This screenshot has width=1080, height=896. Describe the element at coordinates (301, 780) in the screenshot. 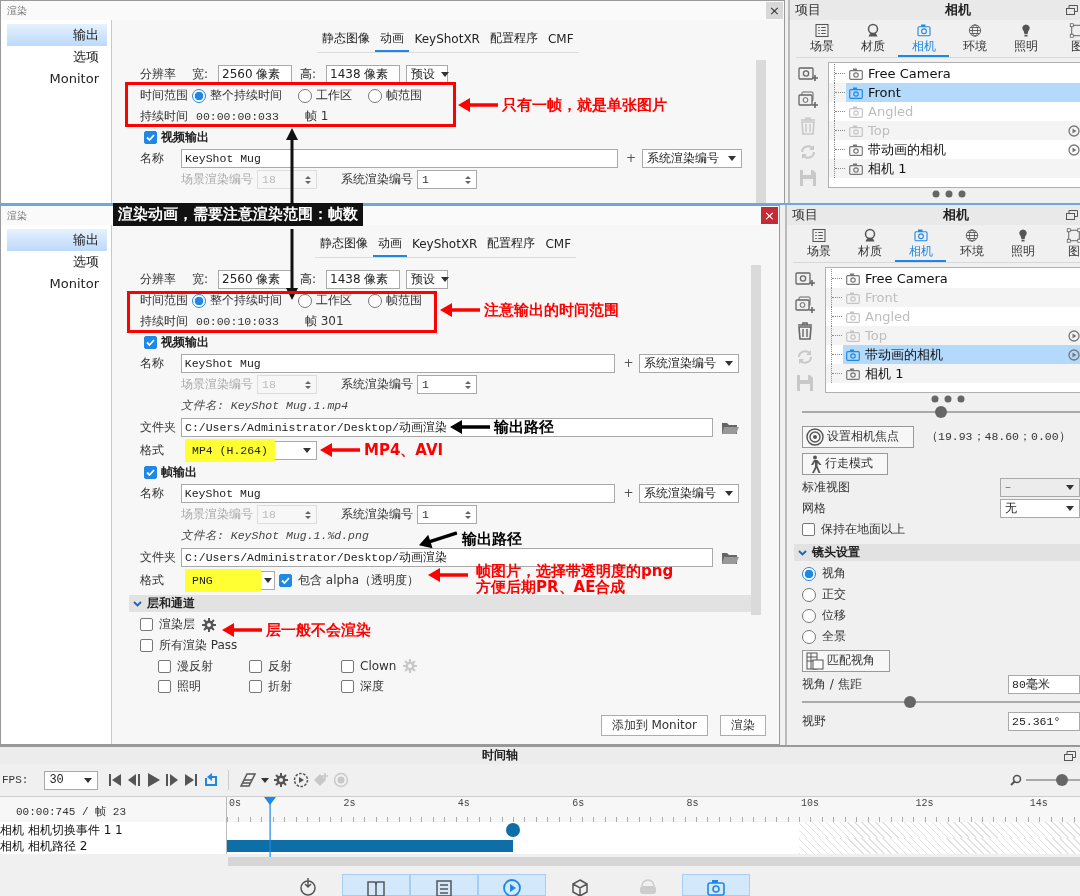

I see `dashed-play-icon` at that location.